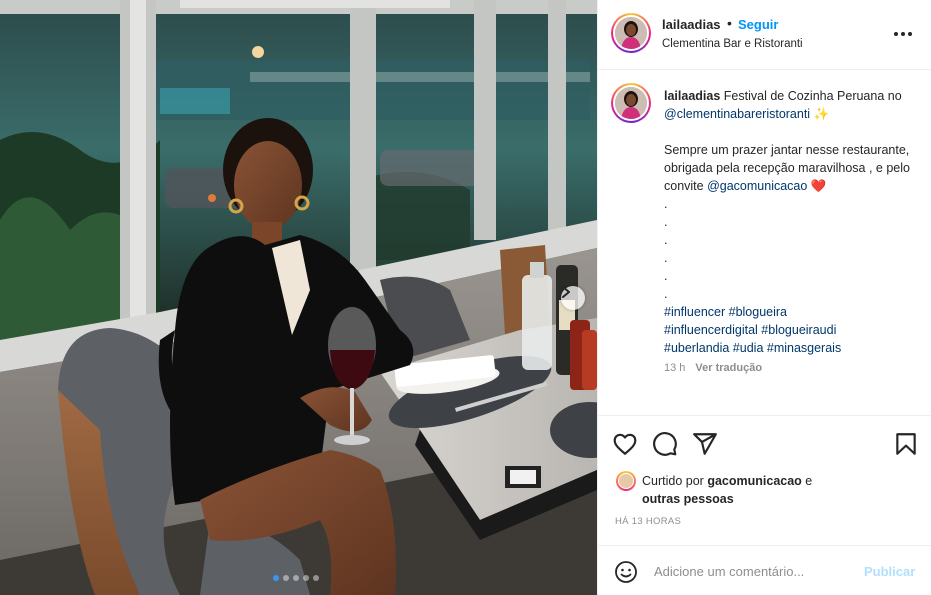 Image resolution: width=931 pixels, height=595 pixels. I want to click on mention-link: @gacomunicacao, so click(757, 186).